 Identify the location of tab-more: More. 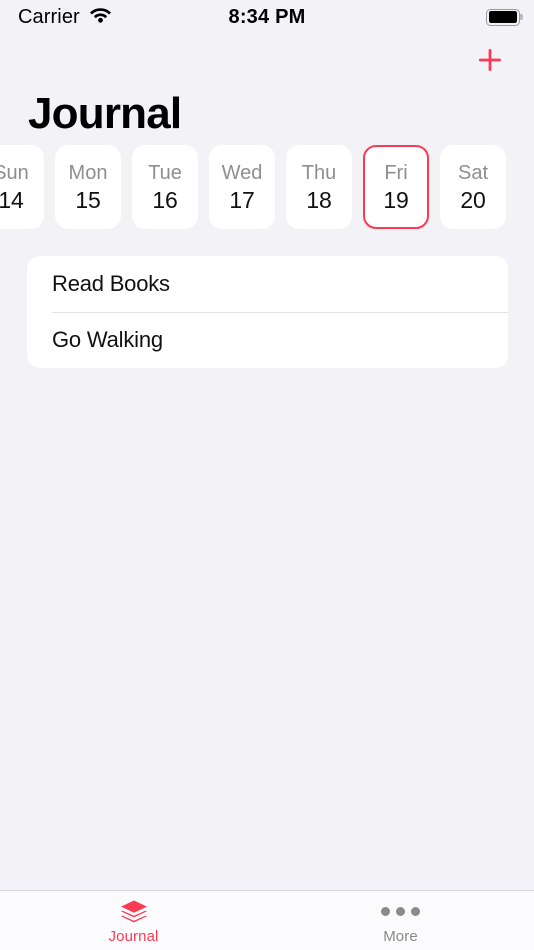
(400, 920).